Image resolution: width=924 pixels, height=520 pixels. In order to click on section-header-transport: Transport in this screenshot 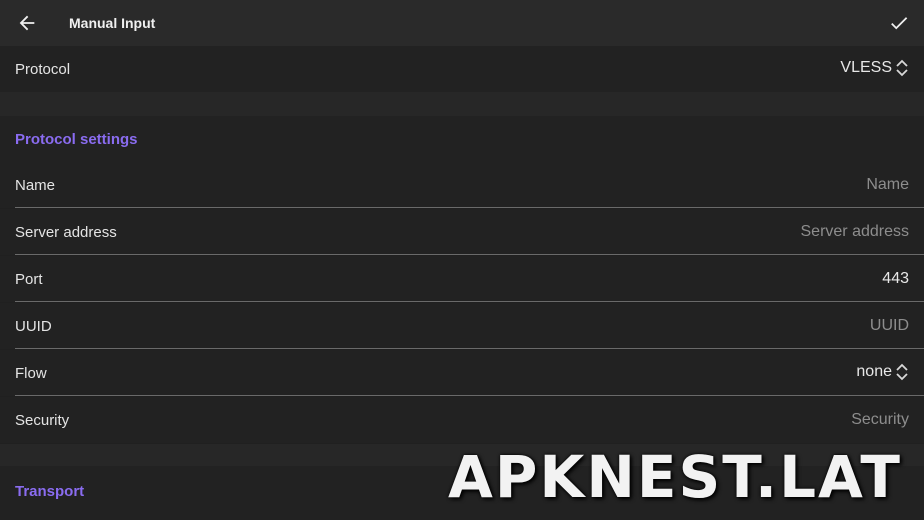, I will do `click(50, 491)`.